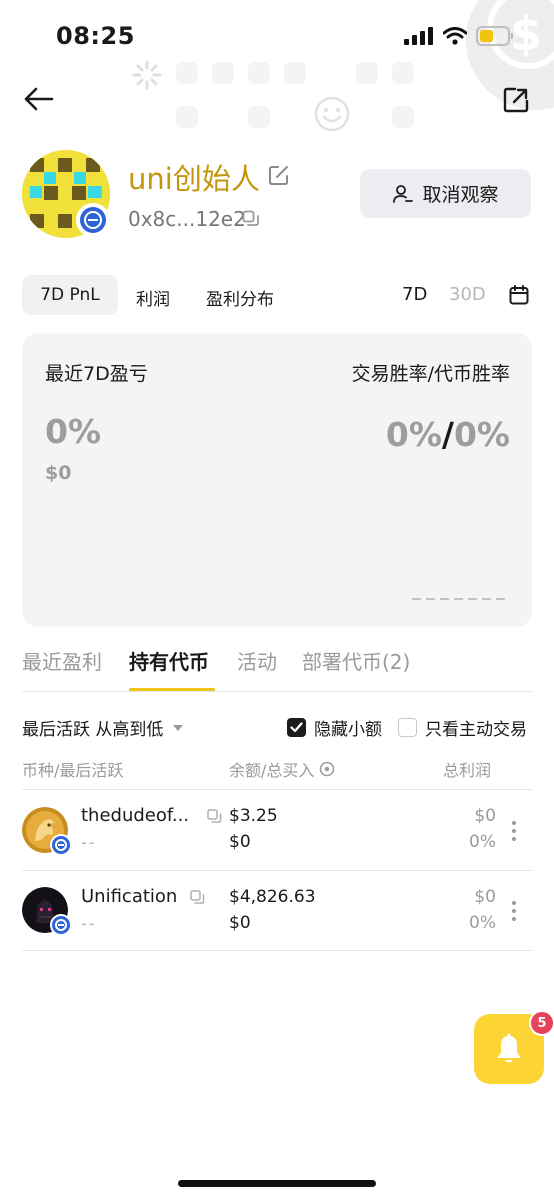 The width and height of the screenshot is (554, 1200). What do you see at coordinates (257, 660) in the screenshot?
I see `tab-activity: 活动` at bounding box center [257, 660].